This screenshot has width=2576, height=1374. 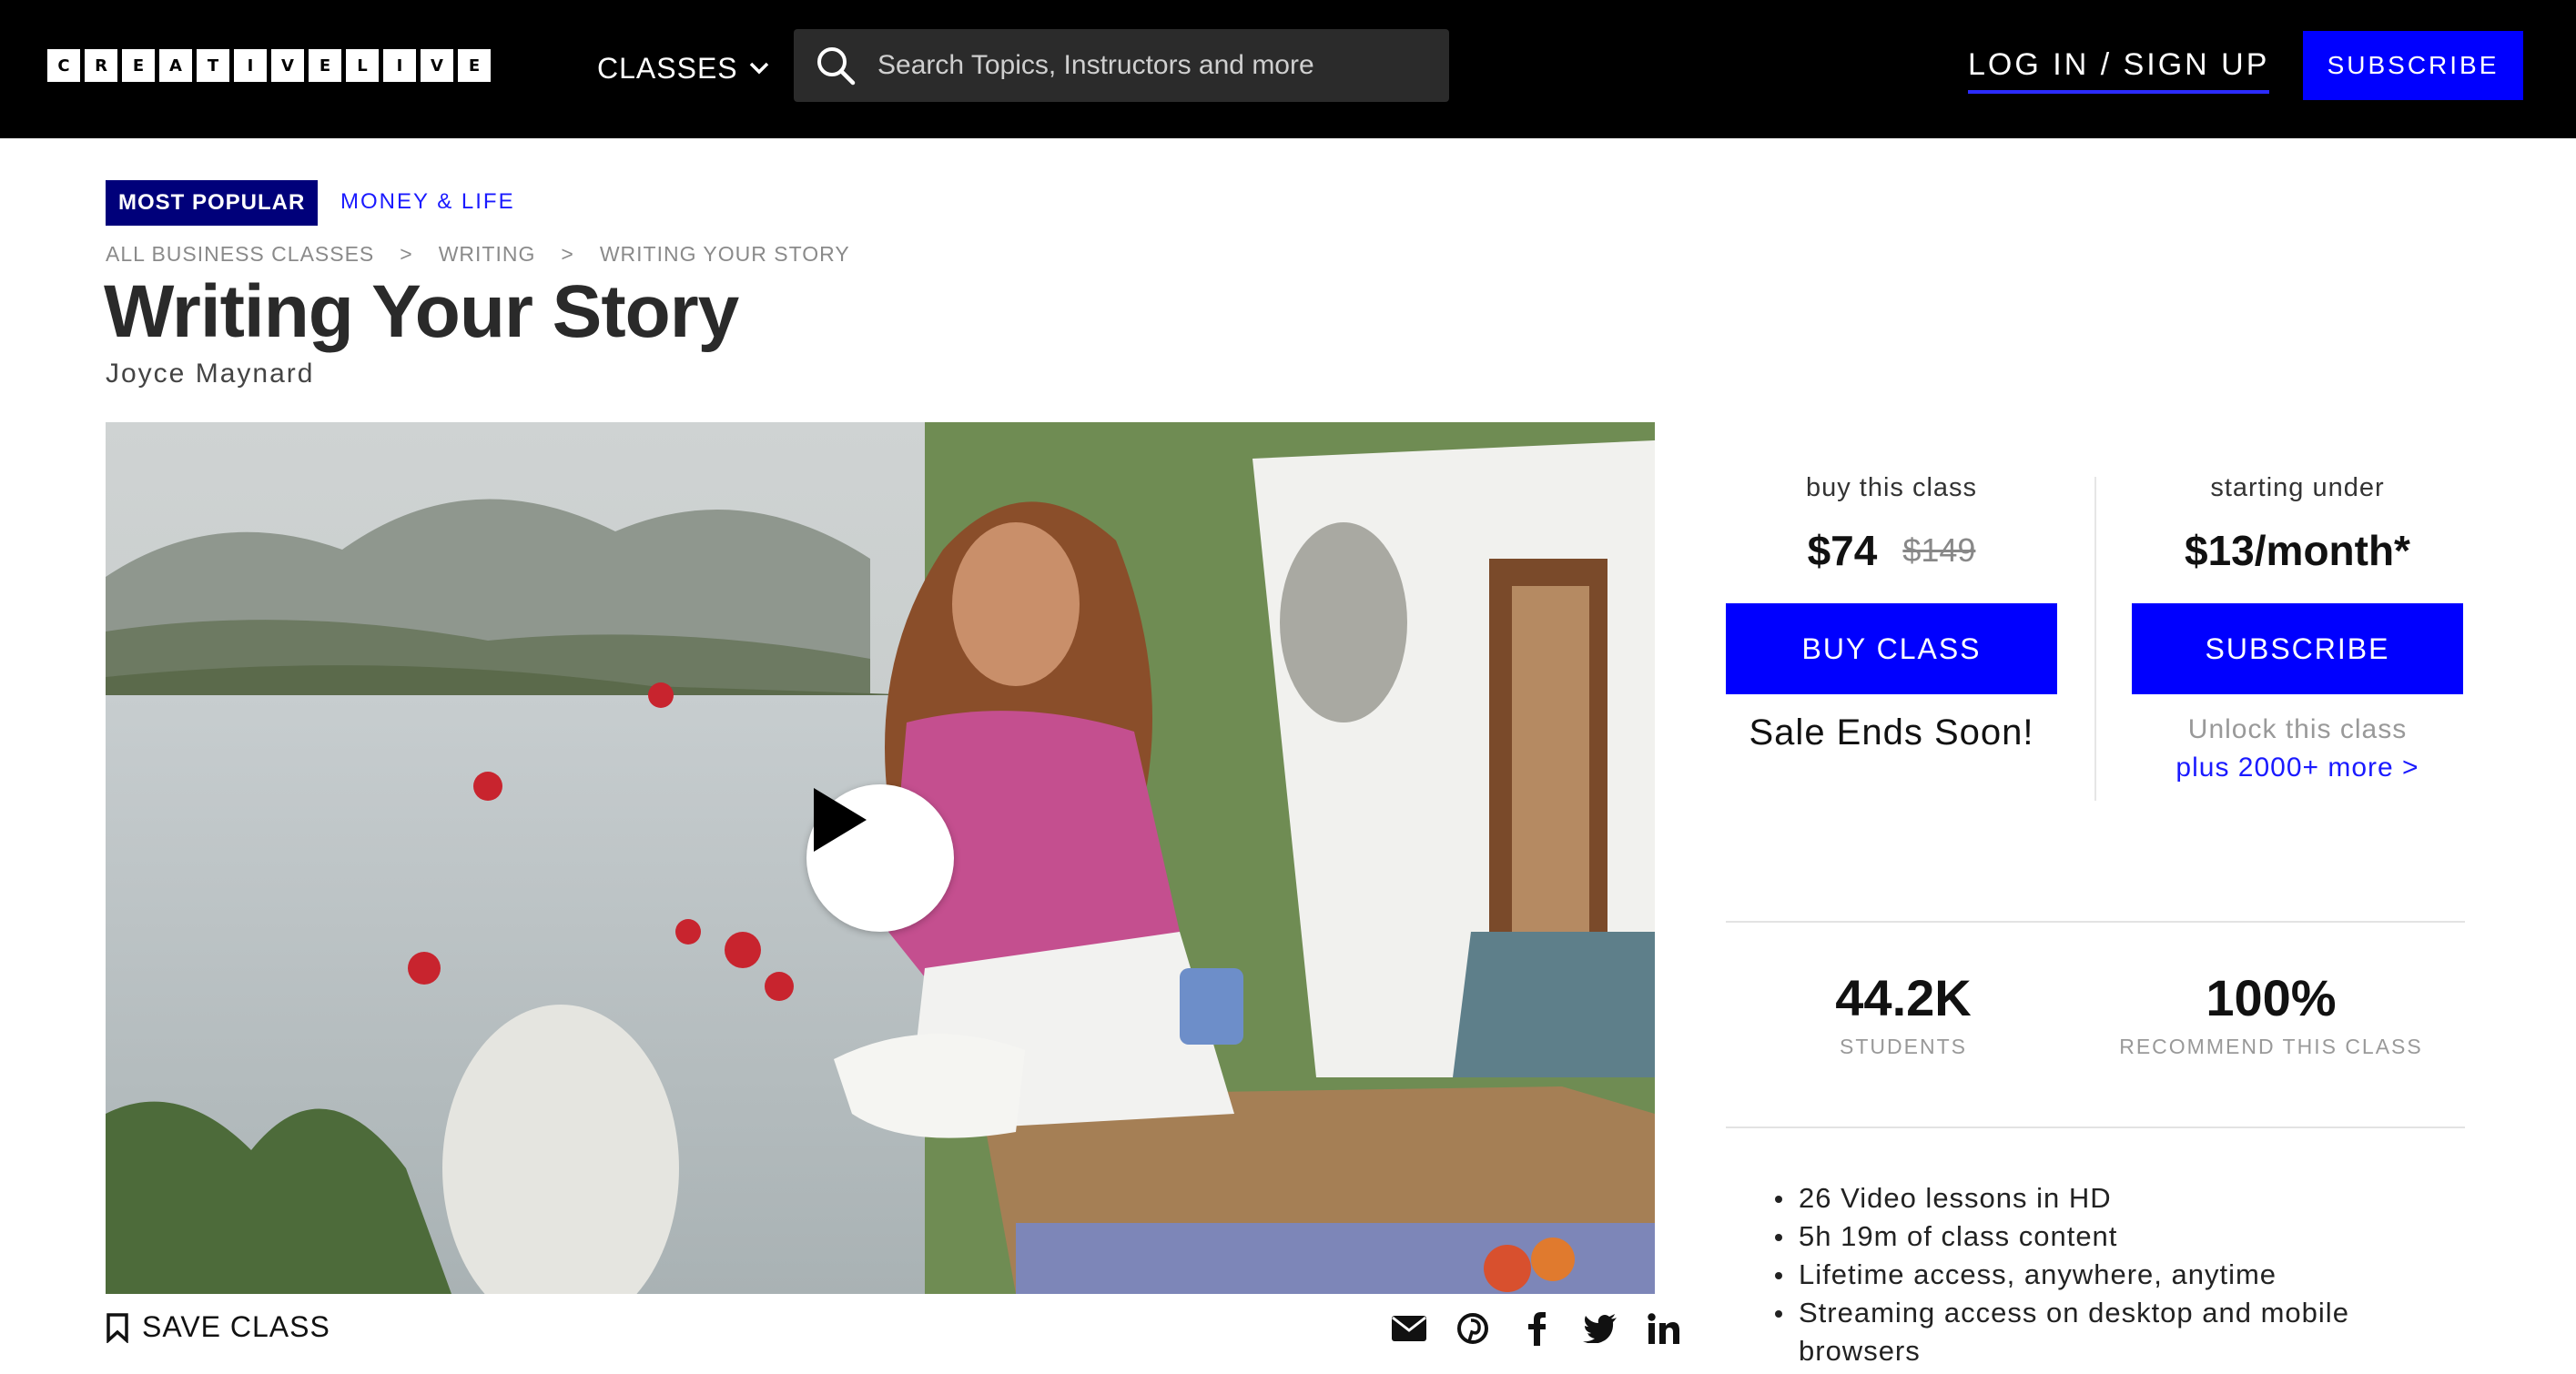 I want to click on list-item: 5h 19m of class content, so click(x=2090, y=1236).